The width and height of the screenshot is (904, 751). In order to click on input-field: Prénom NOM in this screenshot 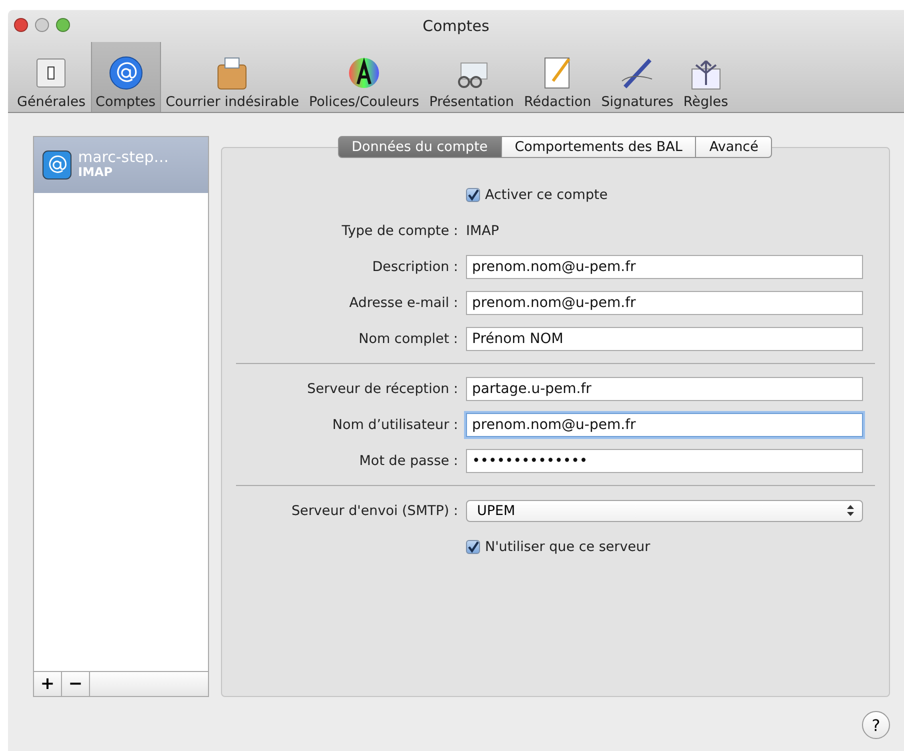, I will do `click(664, 338)`.